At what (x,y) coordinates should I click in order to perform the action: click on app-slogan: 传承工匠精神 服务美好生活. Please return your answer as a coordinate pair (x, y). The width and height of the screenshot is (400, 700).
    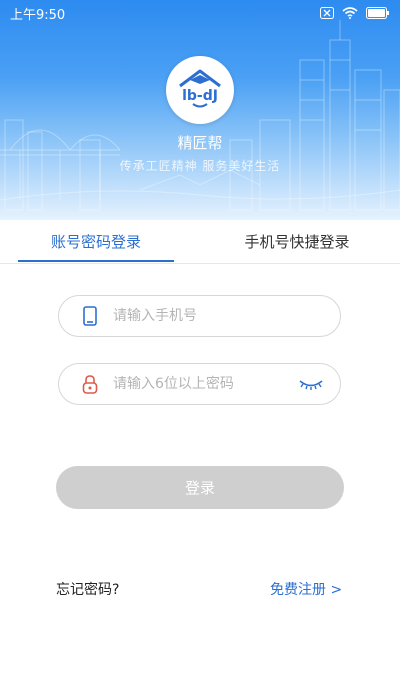
    Looking at the image, I should click on (200, 166).